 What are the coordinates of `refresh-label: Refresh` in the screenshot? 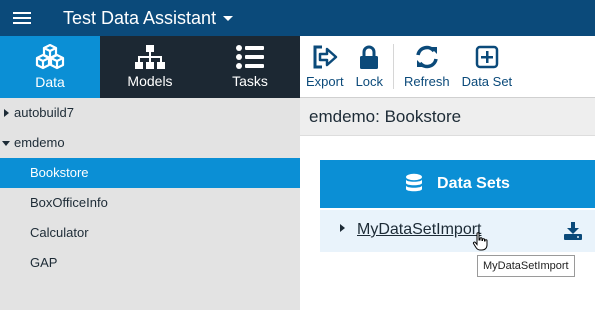 It's located at (427, 81).